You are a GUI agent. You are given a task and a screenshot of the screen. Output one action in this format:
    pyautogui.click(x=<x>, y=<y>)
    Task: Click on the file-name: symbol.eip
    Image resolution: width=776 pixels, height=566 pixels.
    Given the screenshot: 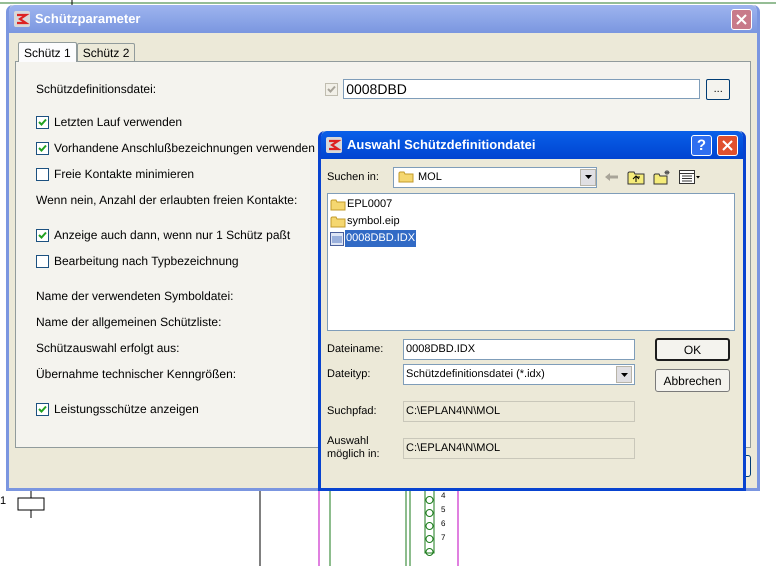 What is the action you would take?
    pyautogui.click(x=373, y=222)
    